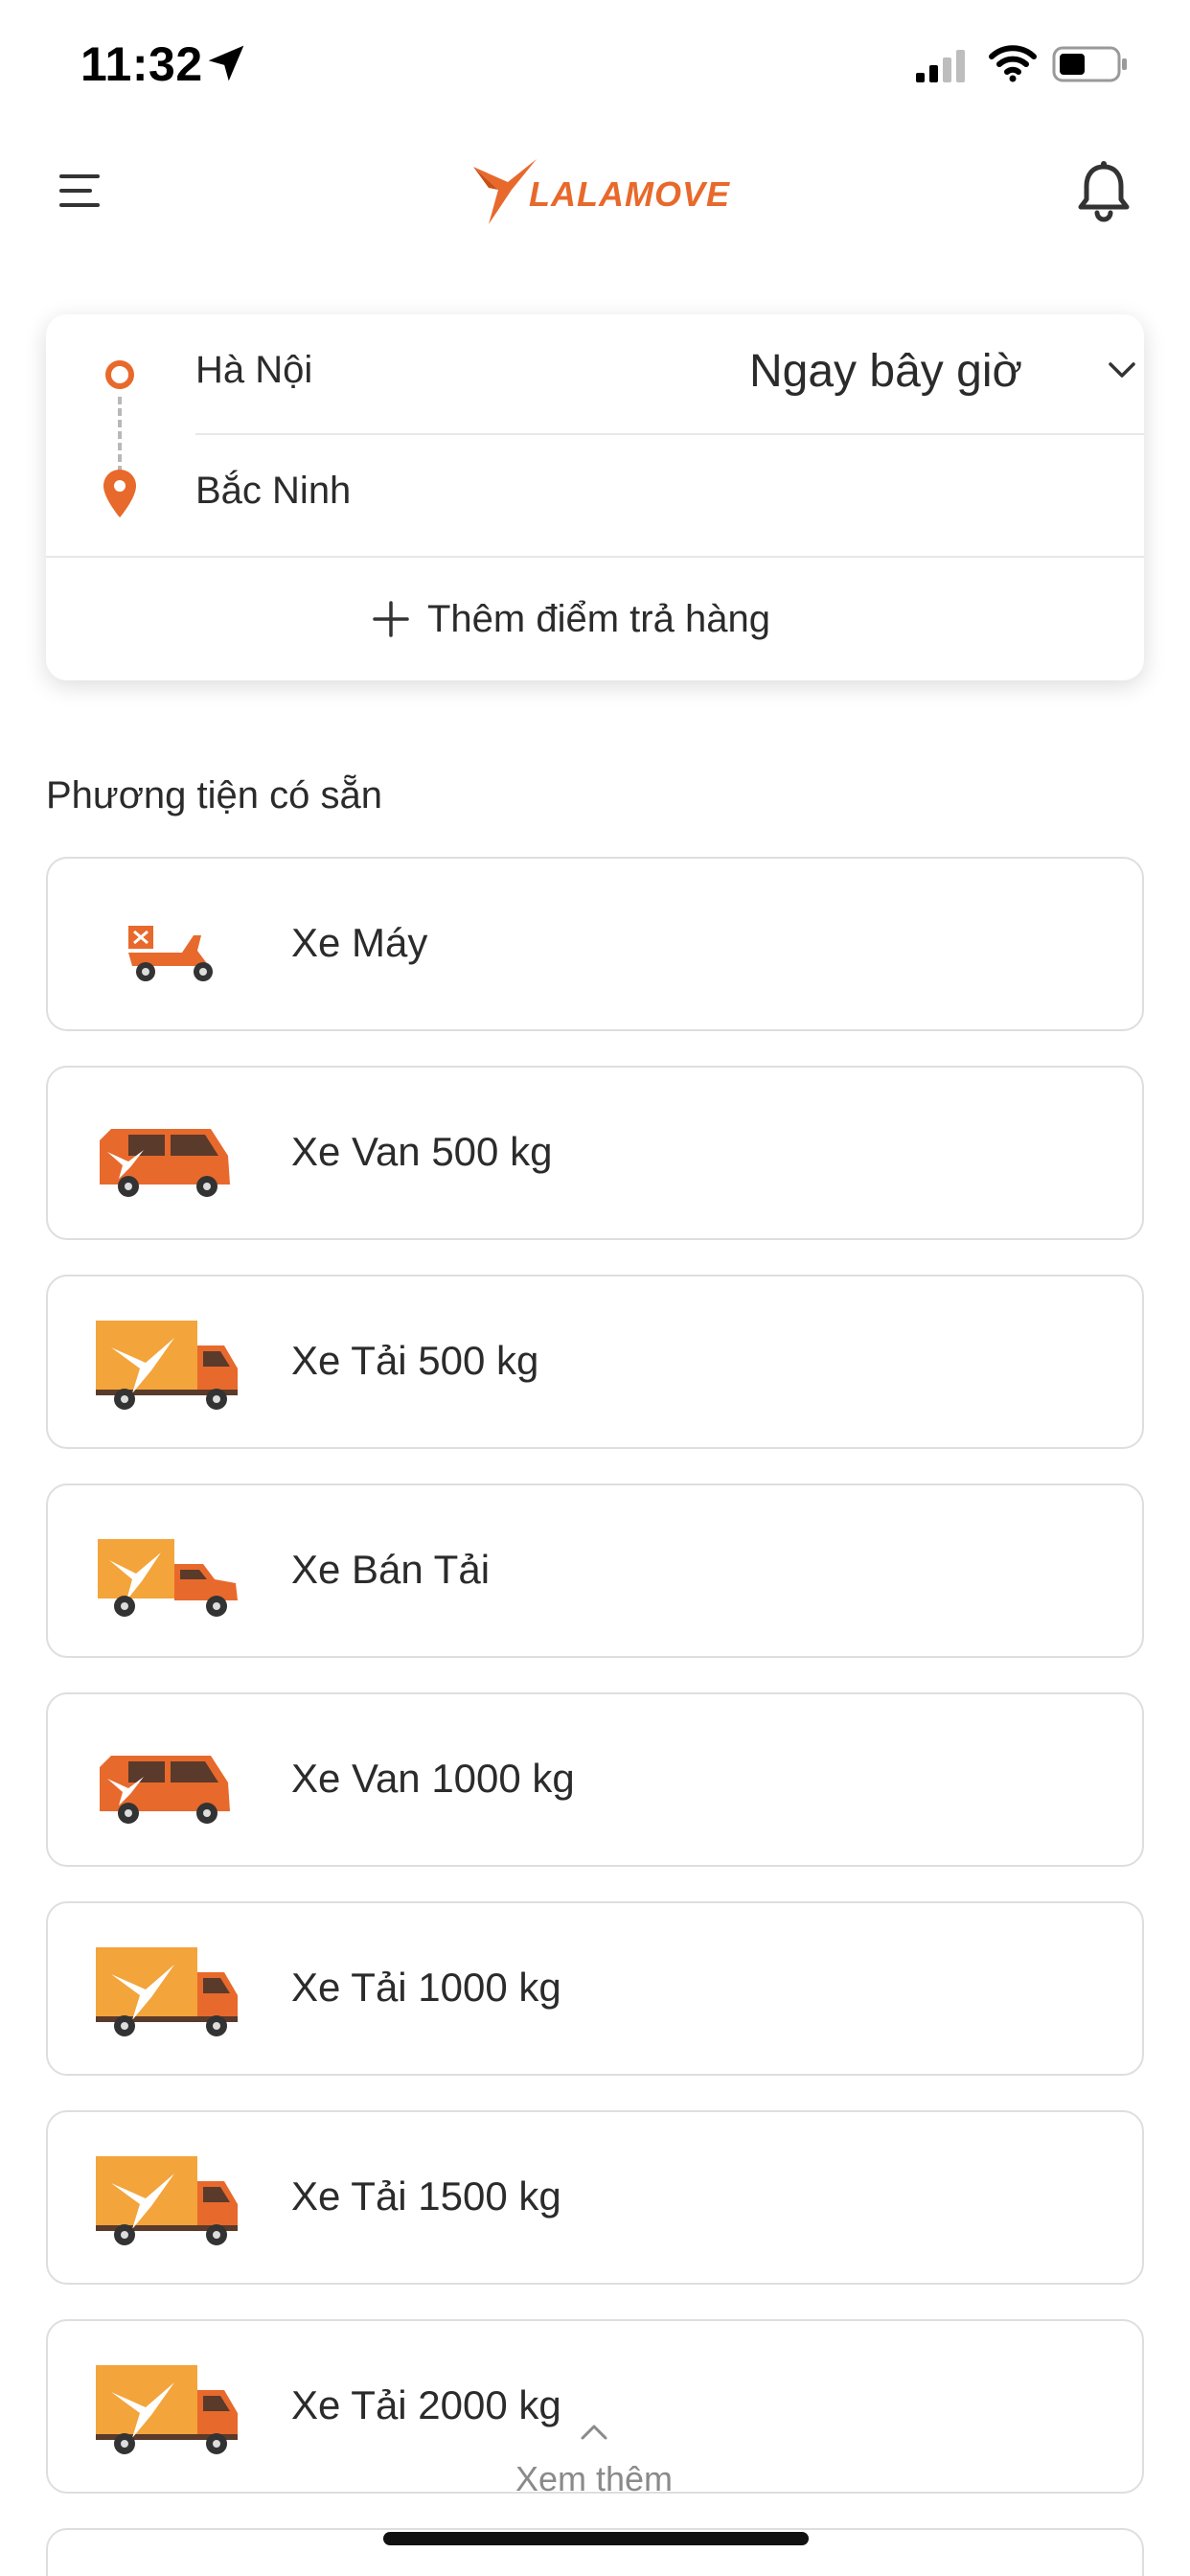 This screenshot has height=2576, width=1190. Describe the element at coordinates (595, 1153) in the screenshot. I see `vehicle-card: Xe Van 500 kg` at that location.